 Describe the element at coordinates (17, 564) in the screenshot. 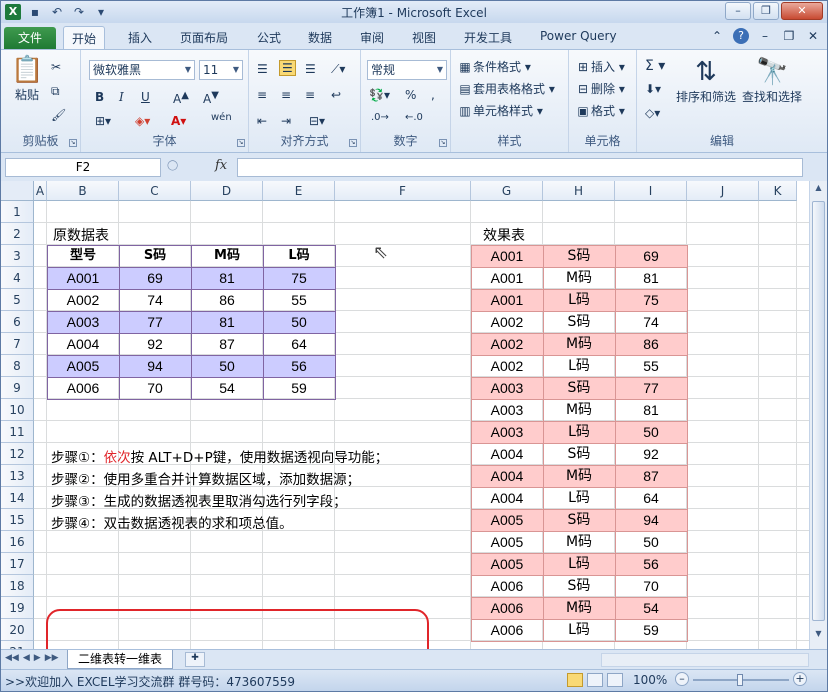

I see `row-header: 17` at that location.